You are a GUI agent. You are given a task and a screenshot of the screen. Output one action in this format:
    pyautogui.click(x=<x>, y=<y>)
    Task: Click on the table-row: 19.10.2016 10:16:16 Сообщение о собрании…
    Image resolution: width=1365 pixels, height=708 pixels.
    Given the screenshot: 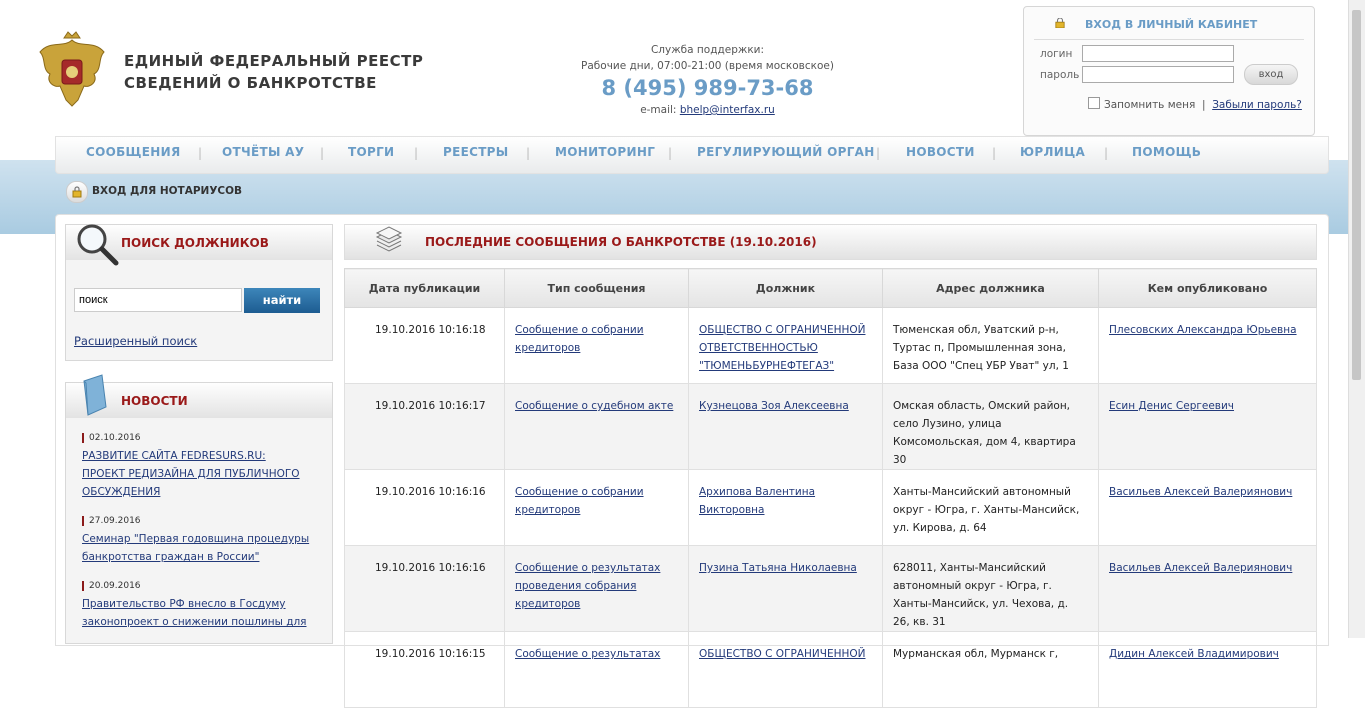 What is the action you would take?
    pyautogui.click(x=830, y=507)
    